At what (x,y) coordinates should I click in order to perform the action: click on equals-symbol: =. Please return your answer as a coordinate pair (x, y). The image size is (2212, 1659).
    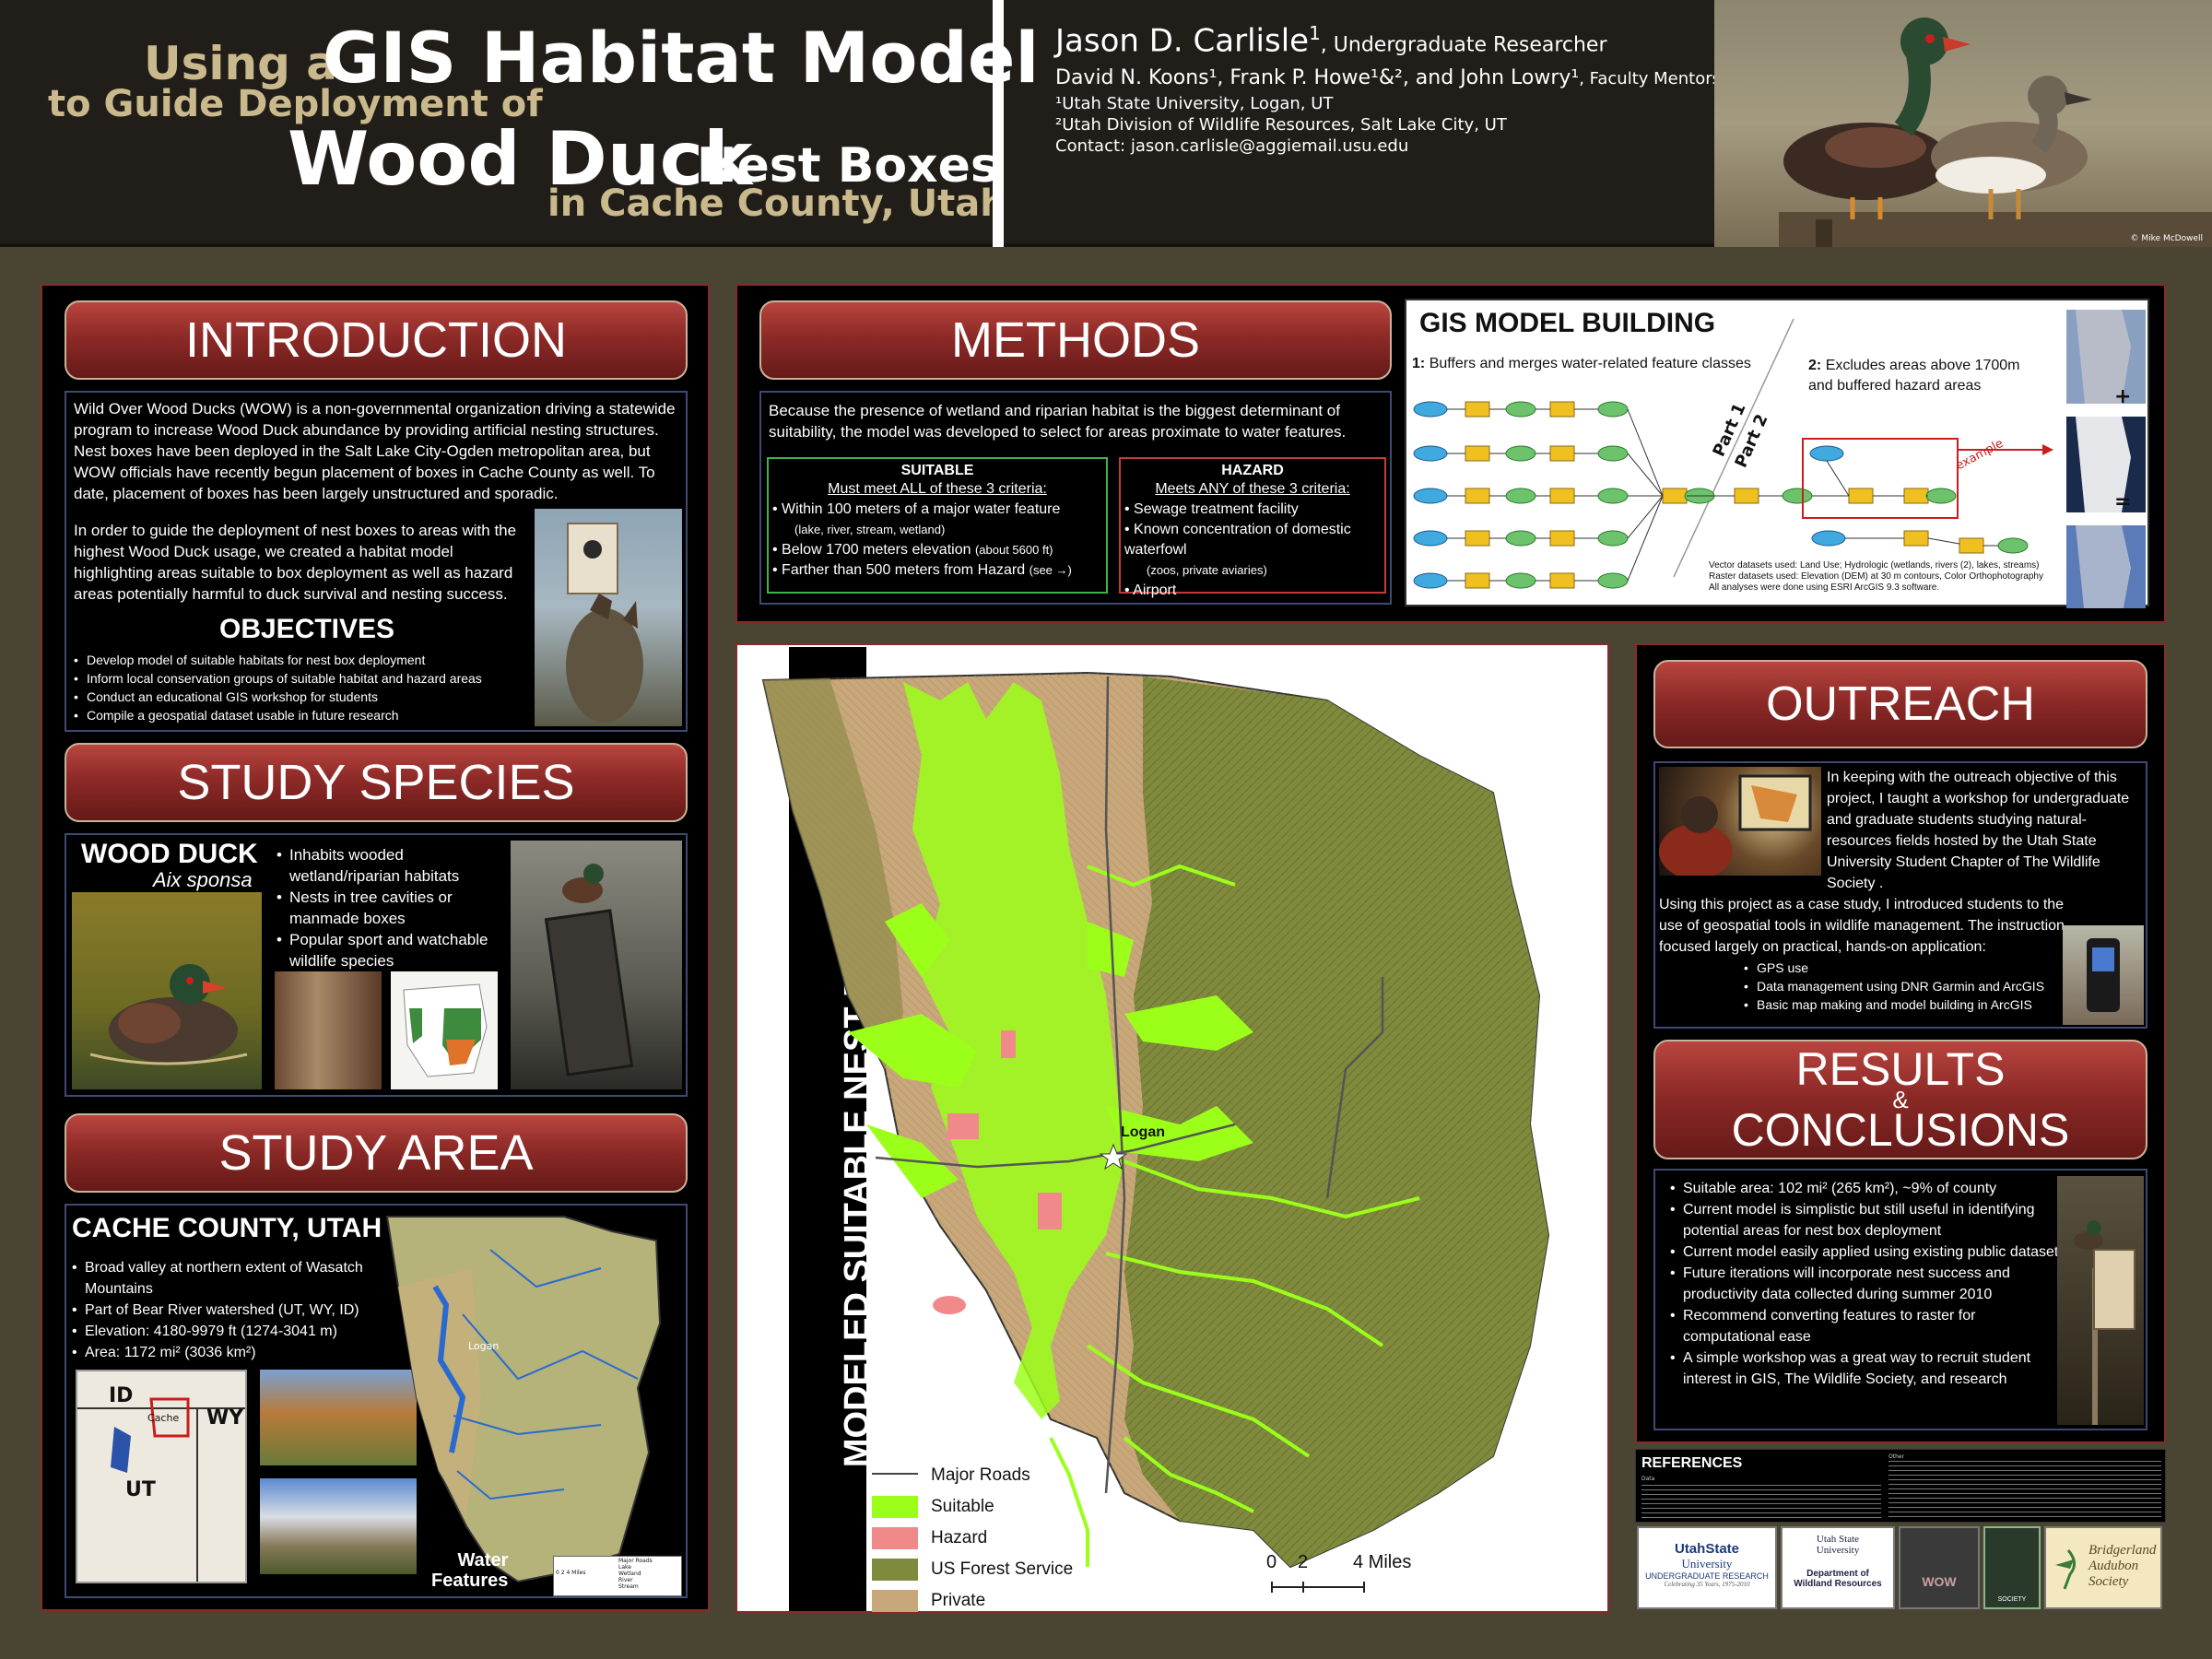
    Looking at the image, I should click on (2123, 501).